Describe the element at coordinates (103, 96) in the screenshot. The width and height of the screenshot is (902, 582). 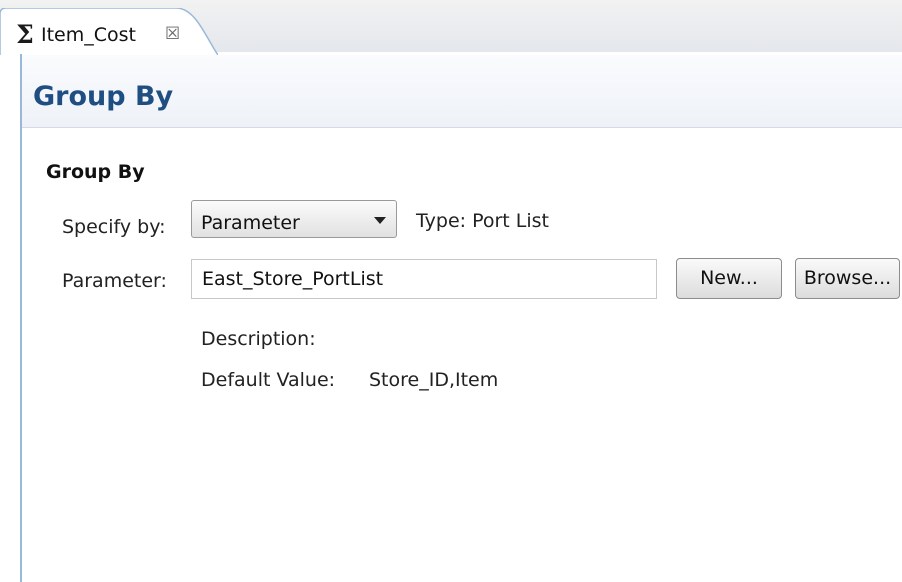
I see `page-title: Group By` at that location.